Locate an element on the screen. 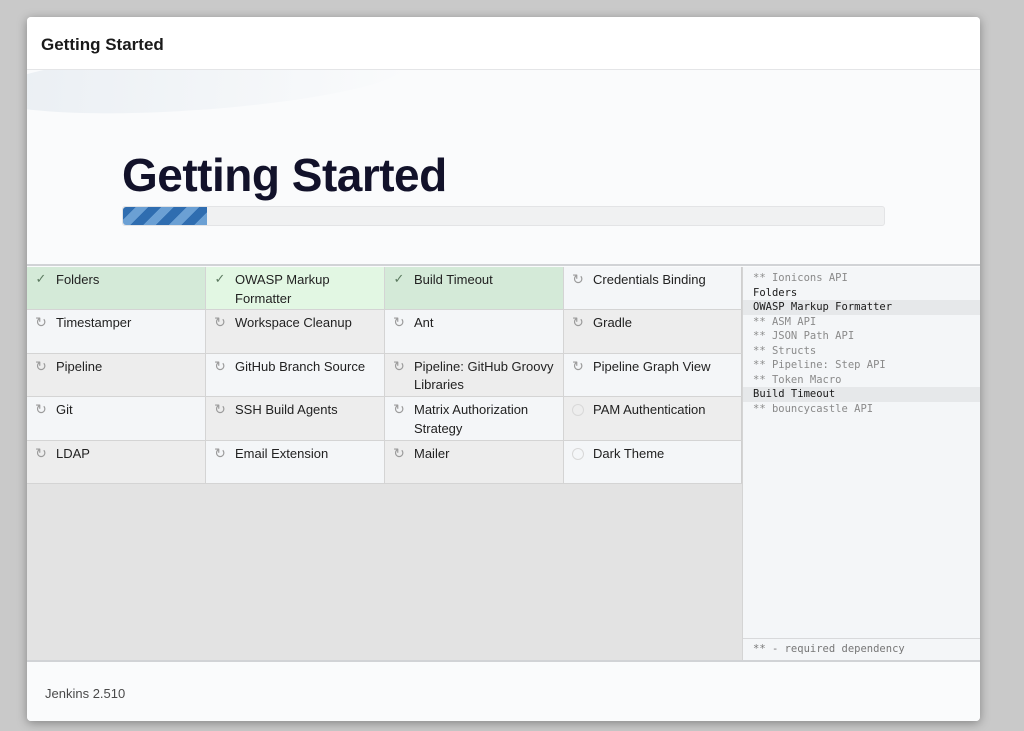  install-progress-bar is located at coordinates (503, 216).